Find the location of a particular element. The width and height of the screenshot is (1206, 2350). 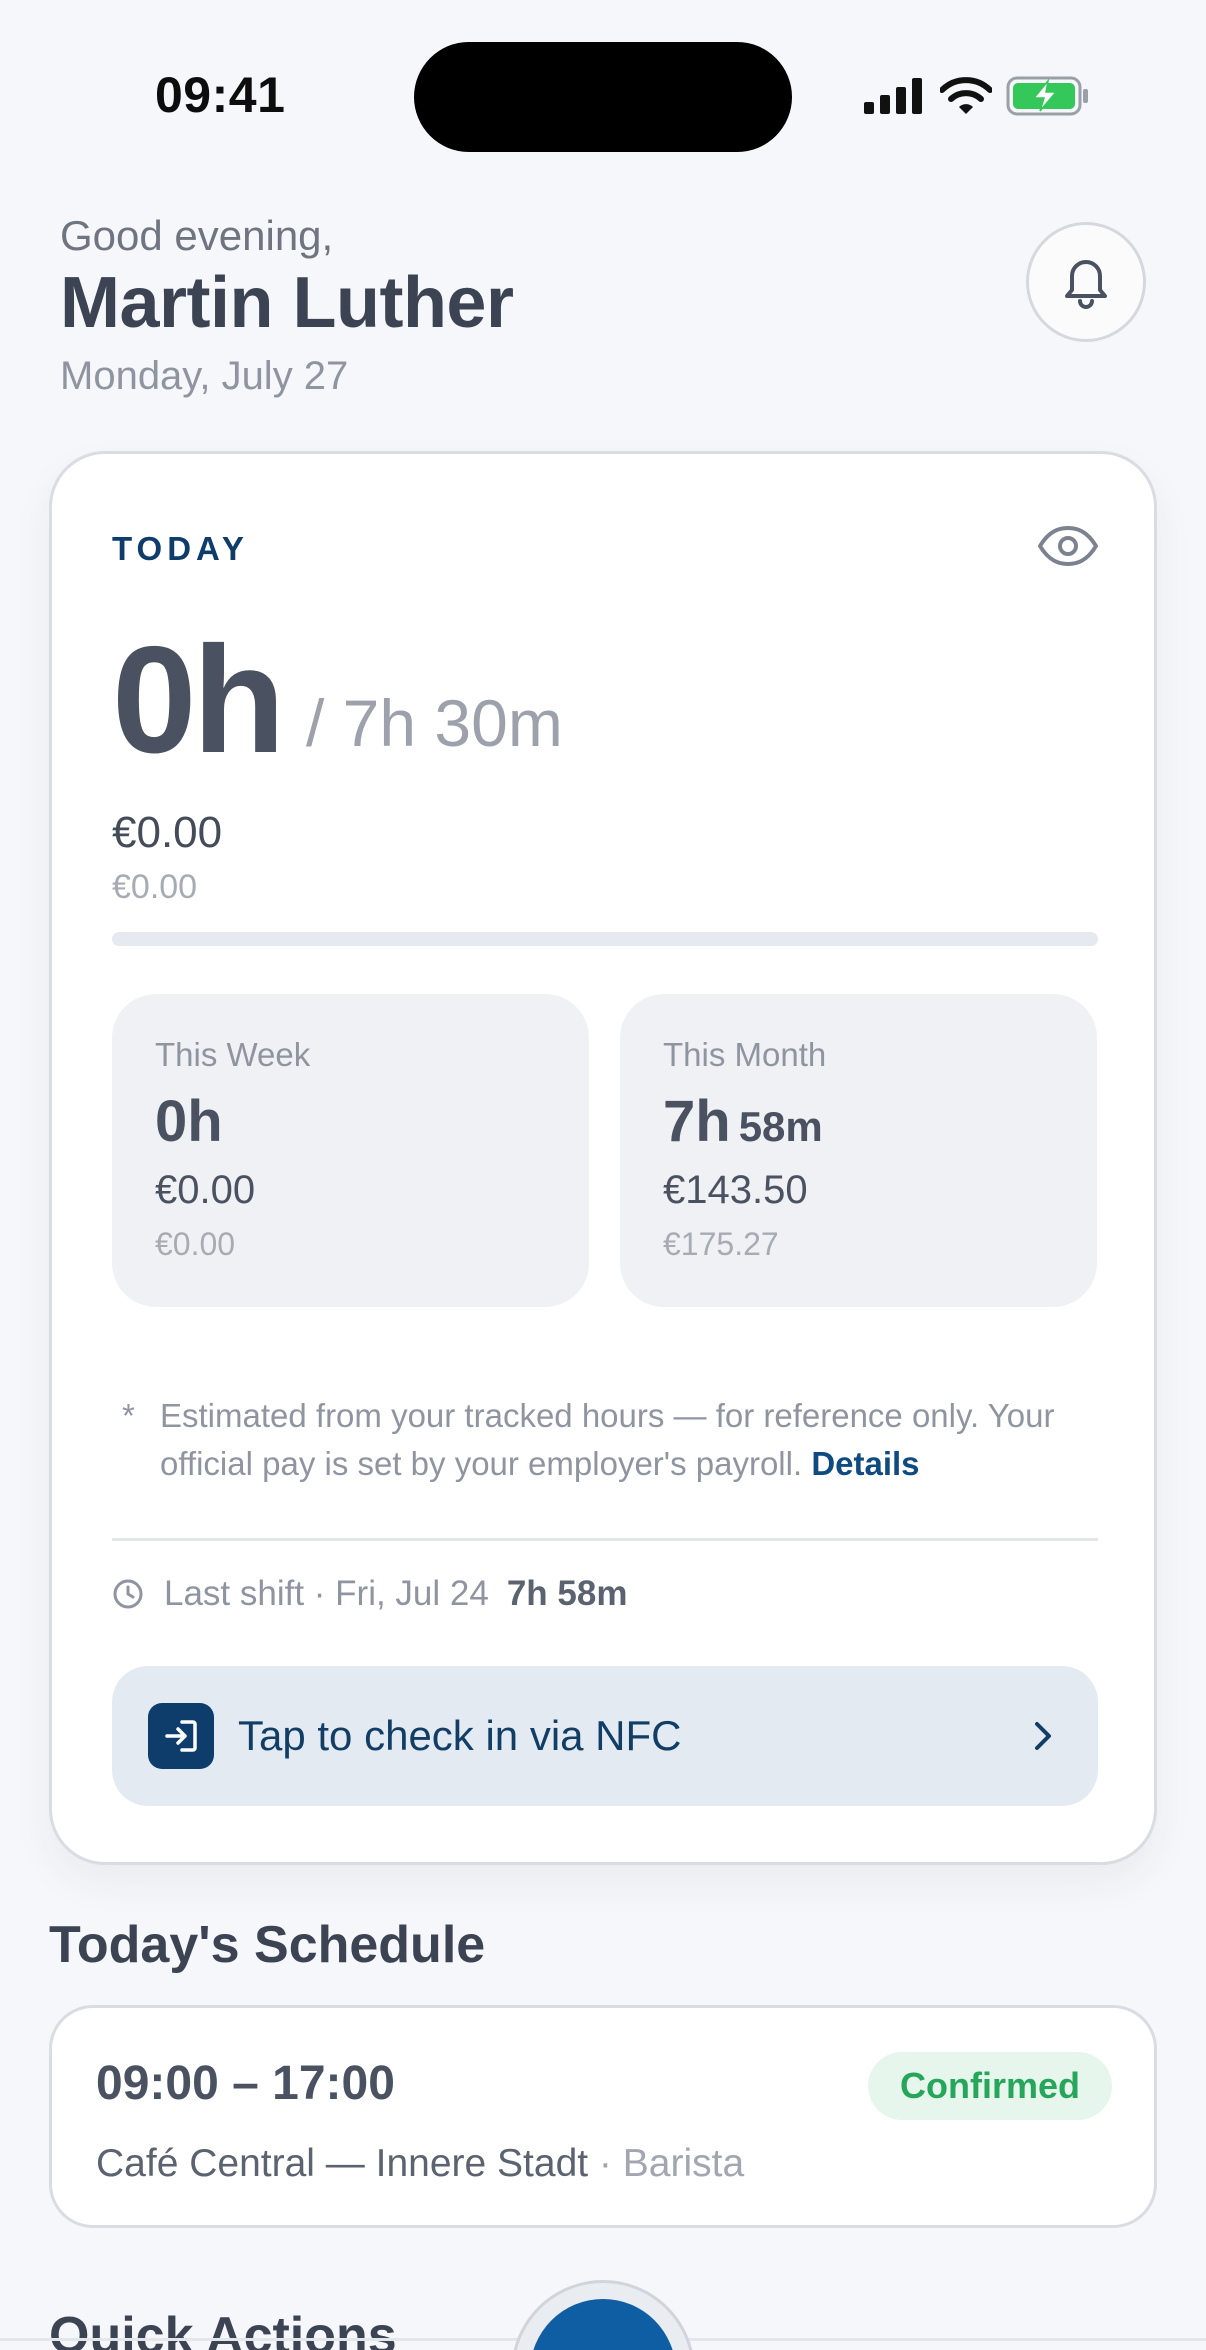

shift-location-row: Café Central — Innere Stadt · Barista is located at coordinates (420, 2164).